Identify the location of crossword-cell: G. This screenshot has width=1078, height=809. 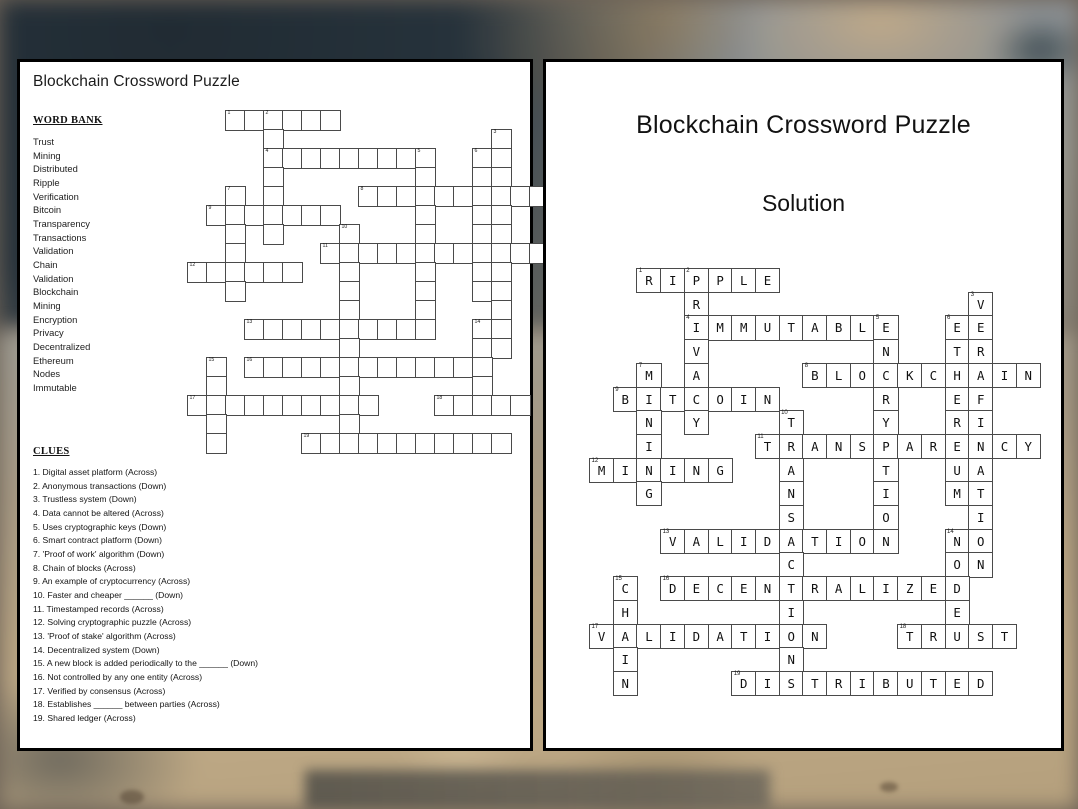
(720, 470).